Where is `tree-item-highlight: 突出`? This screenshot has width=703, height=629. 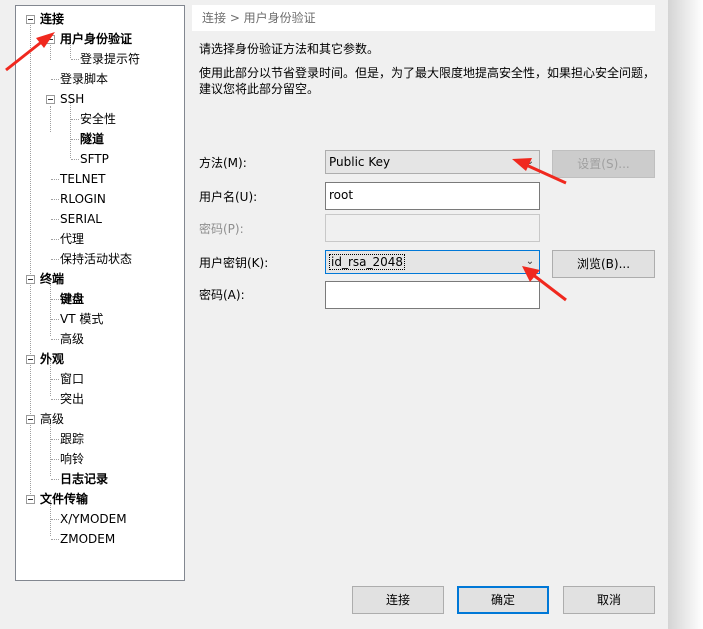
tree-item-highlight: 突出 is located at coordinates (72, 399).